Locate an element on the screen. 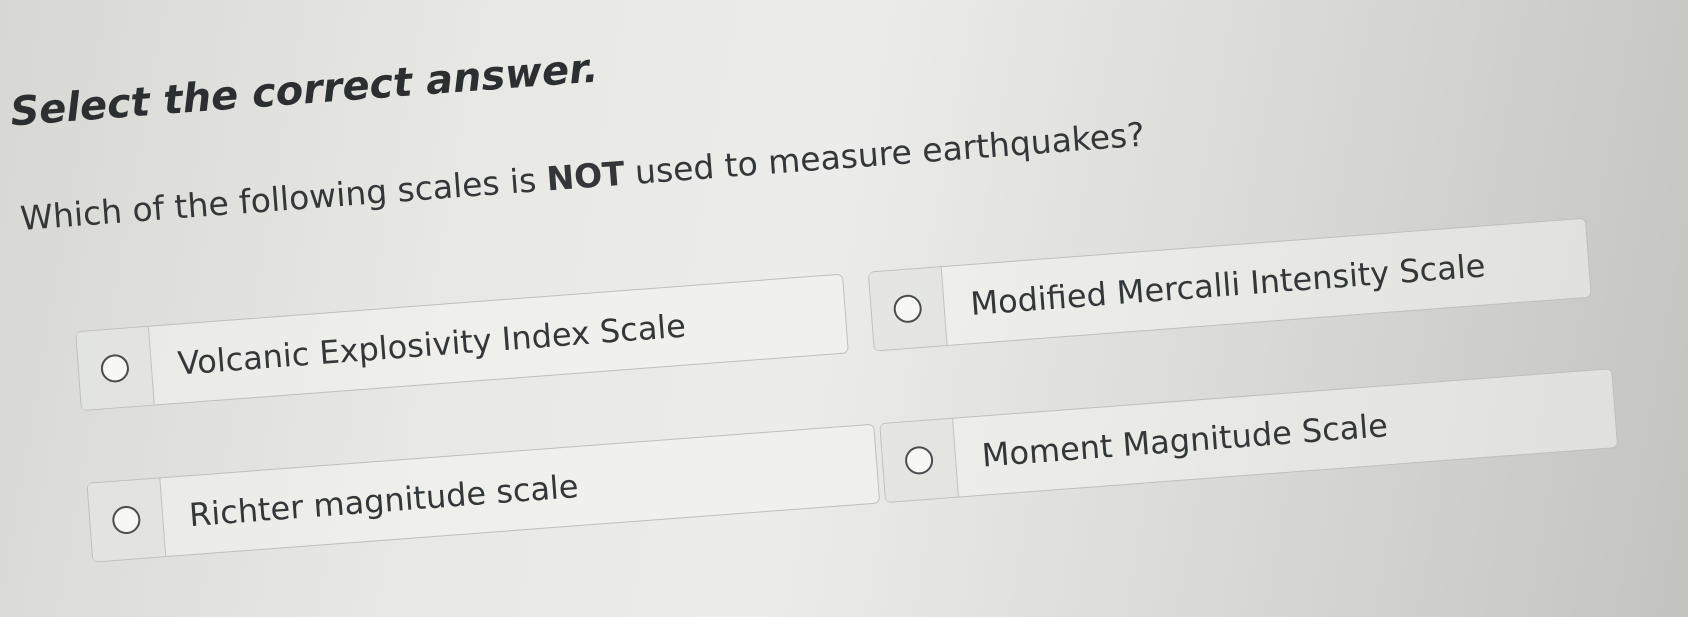 This screenshot has height=617, width=1688. instruction-text: Select the correct answer. is located at coordinates (304, 90).